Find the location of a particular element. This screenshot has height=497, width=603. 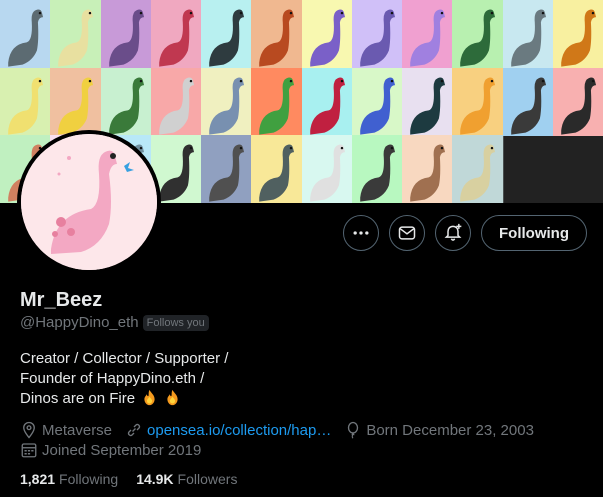

notify-button is located at coordinates (453, 233).